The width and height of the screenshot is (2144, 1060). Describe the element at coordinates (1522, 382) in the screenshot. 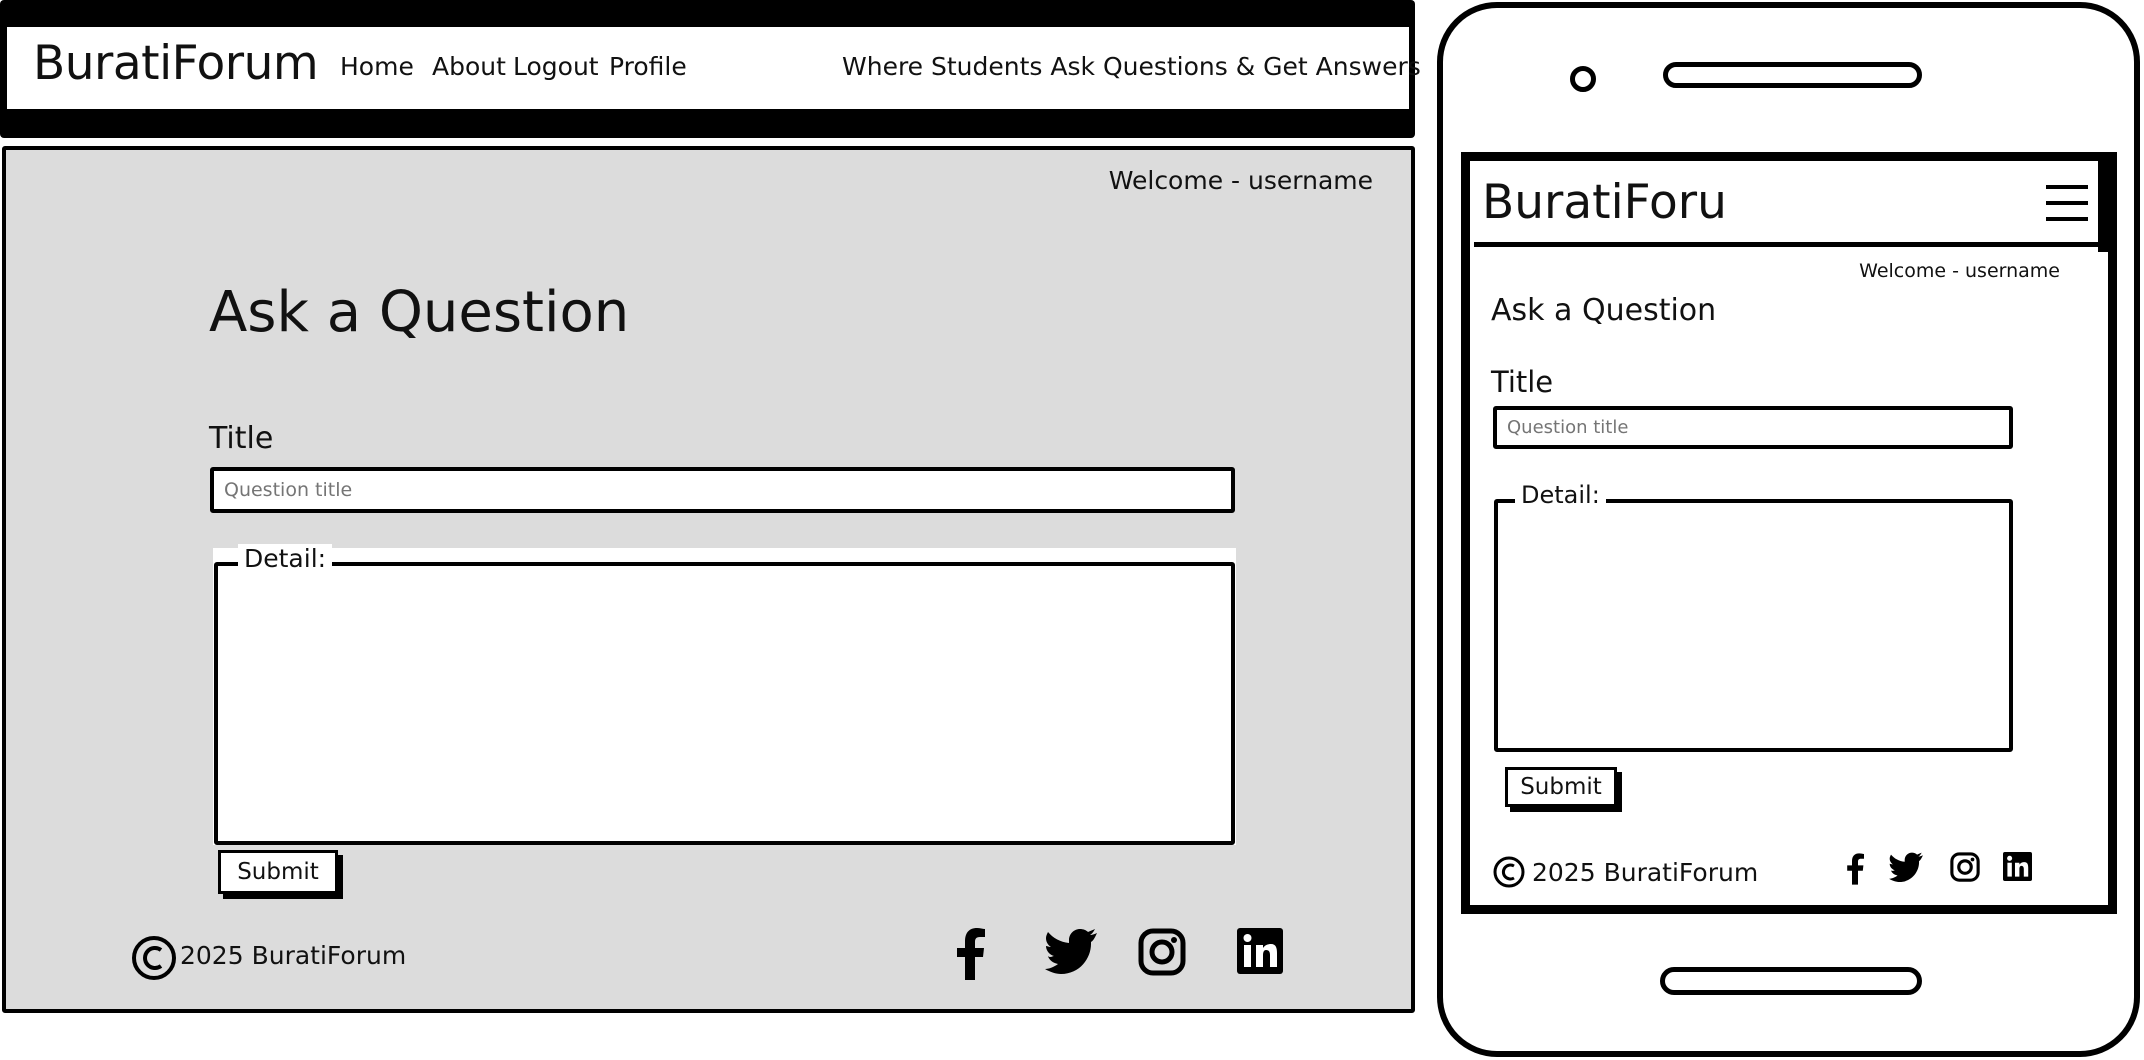

I see `mobile-title-label: Title` at that location.